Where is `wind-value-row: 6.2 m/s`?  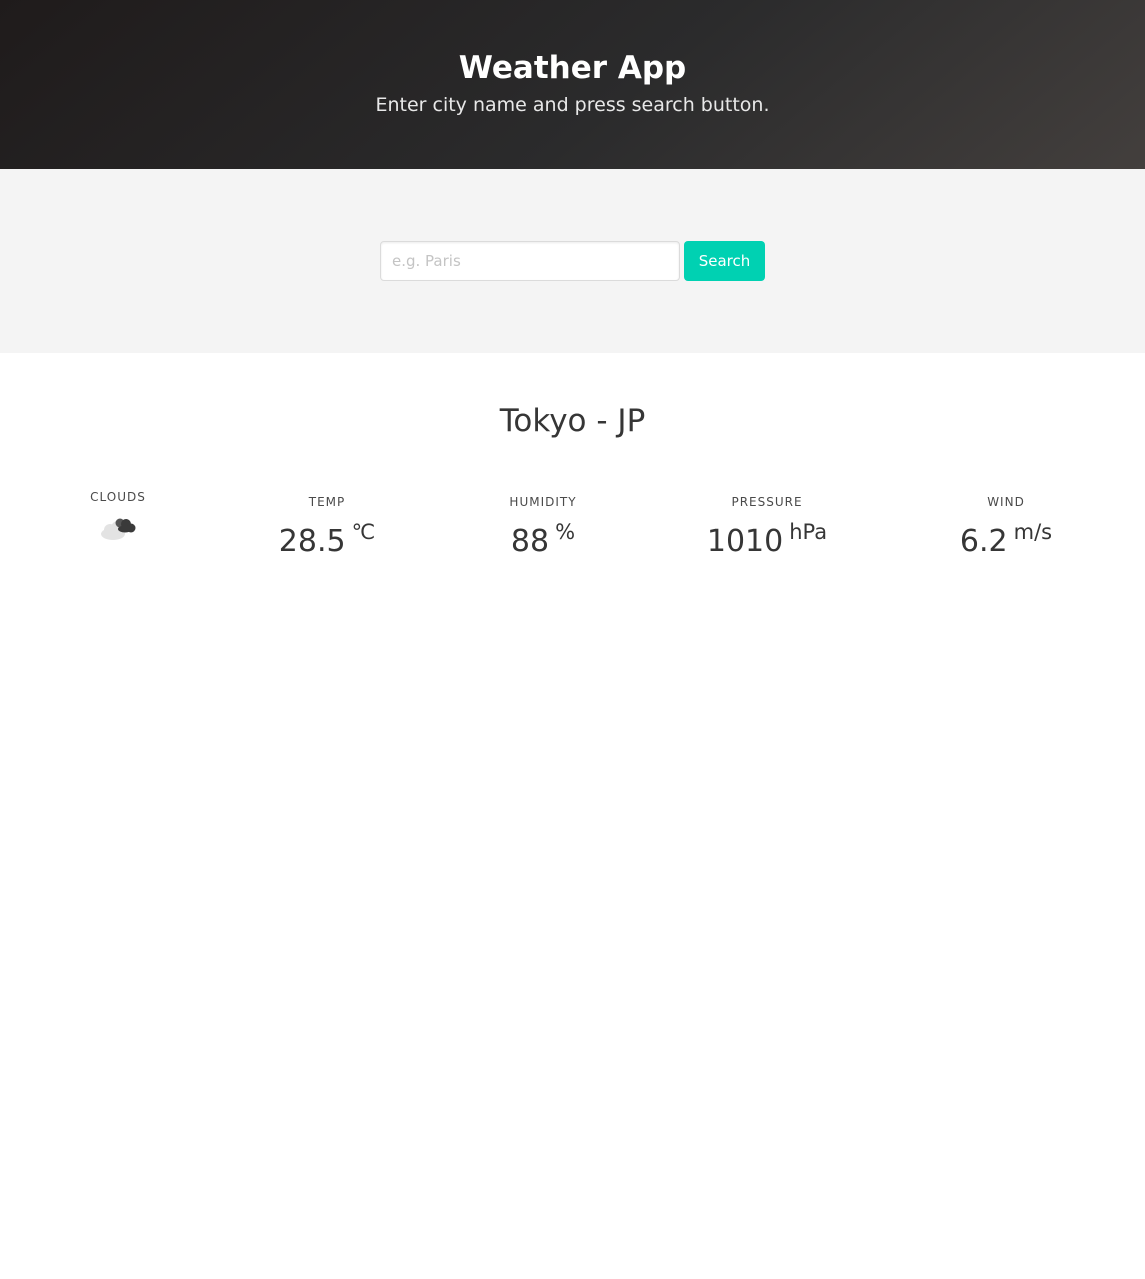
wind-value-row: 6.2 m/s is located at coordinates (1006, 539).